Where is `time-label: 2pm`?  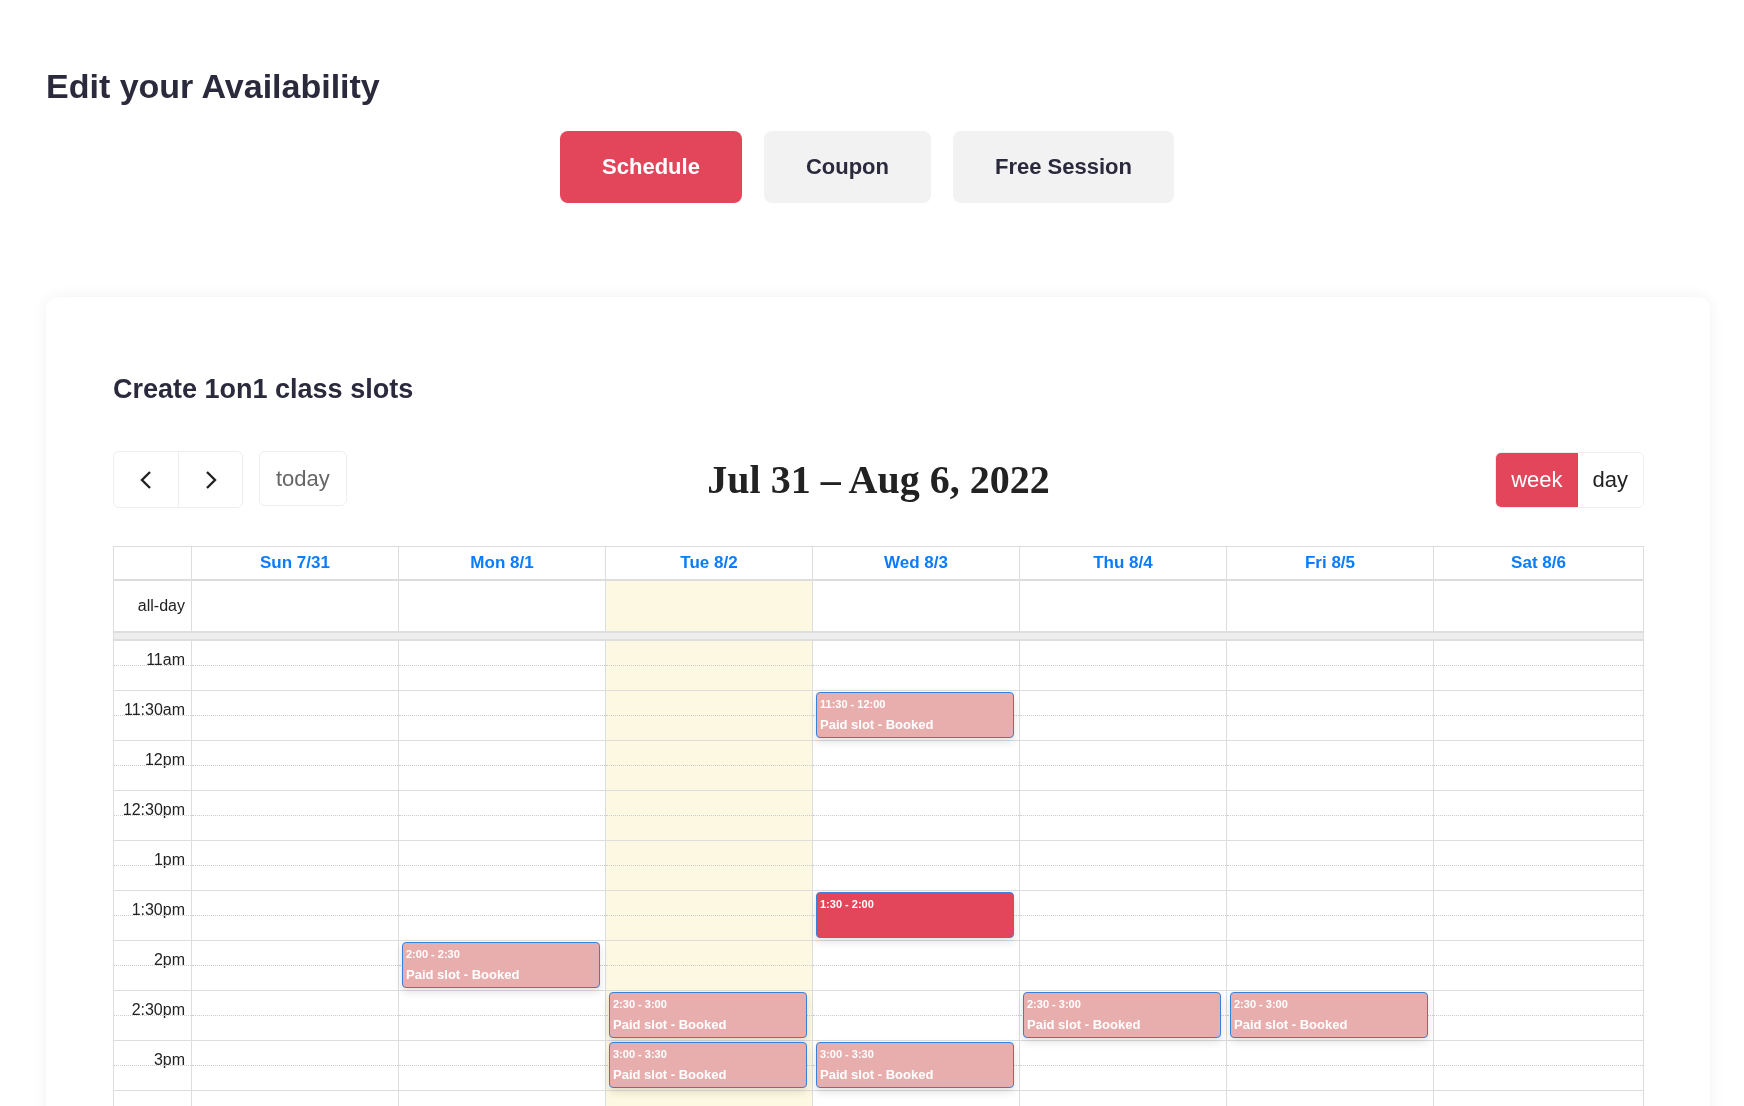 time-label: 2pm is located at coordinates (169, 960).